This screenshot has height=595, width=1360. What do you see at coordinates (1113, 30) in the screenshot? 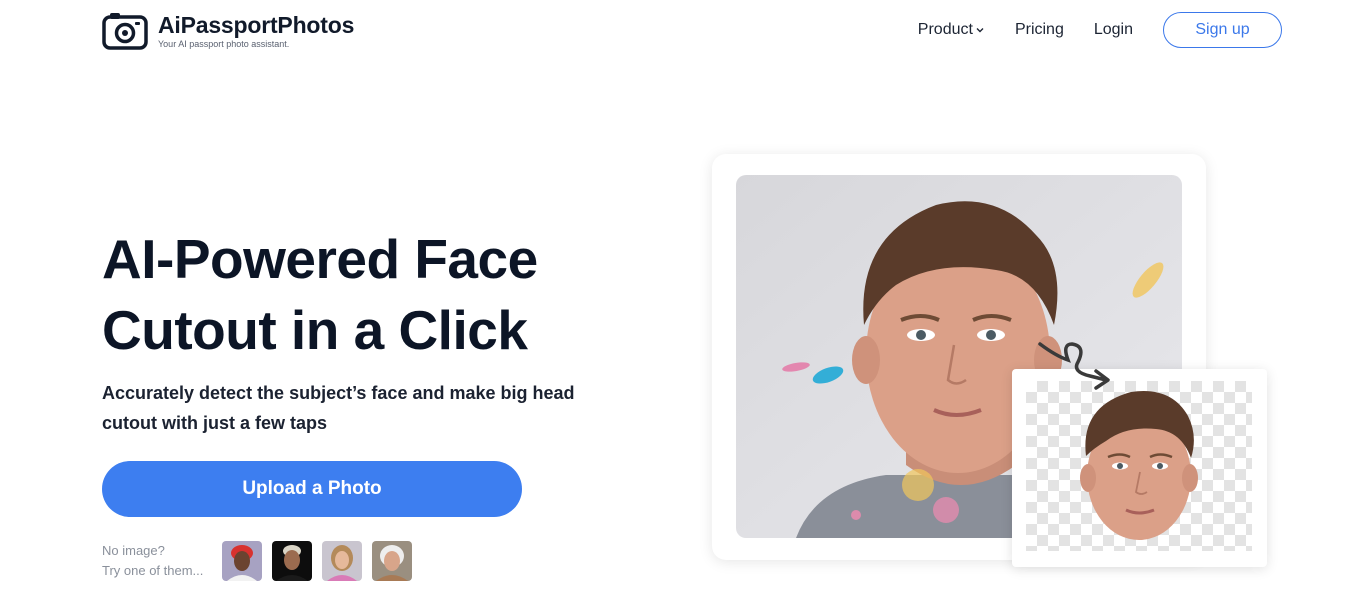
I see `nav-login: Login` at bounding box center [1113, 30].